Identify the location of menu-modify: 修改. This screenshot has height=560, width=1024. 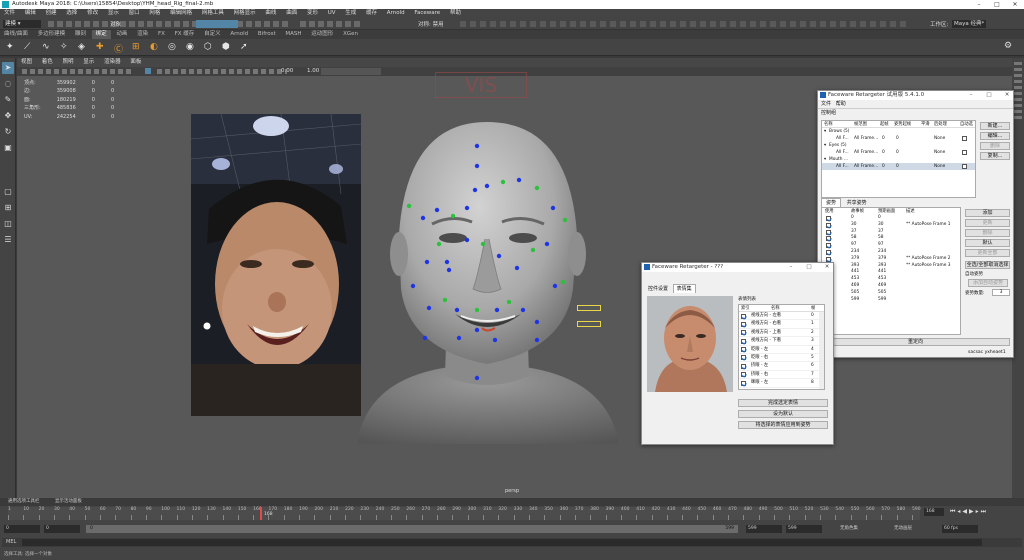
(92, 13).